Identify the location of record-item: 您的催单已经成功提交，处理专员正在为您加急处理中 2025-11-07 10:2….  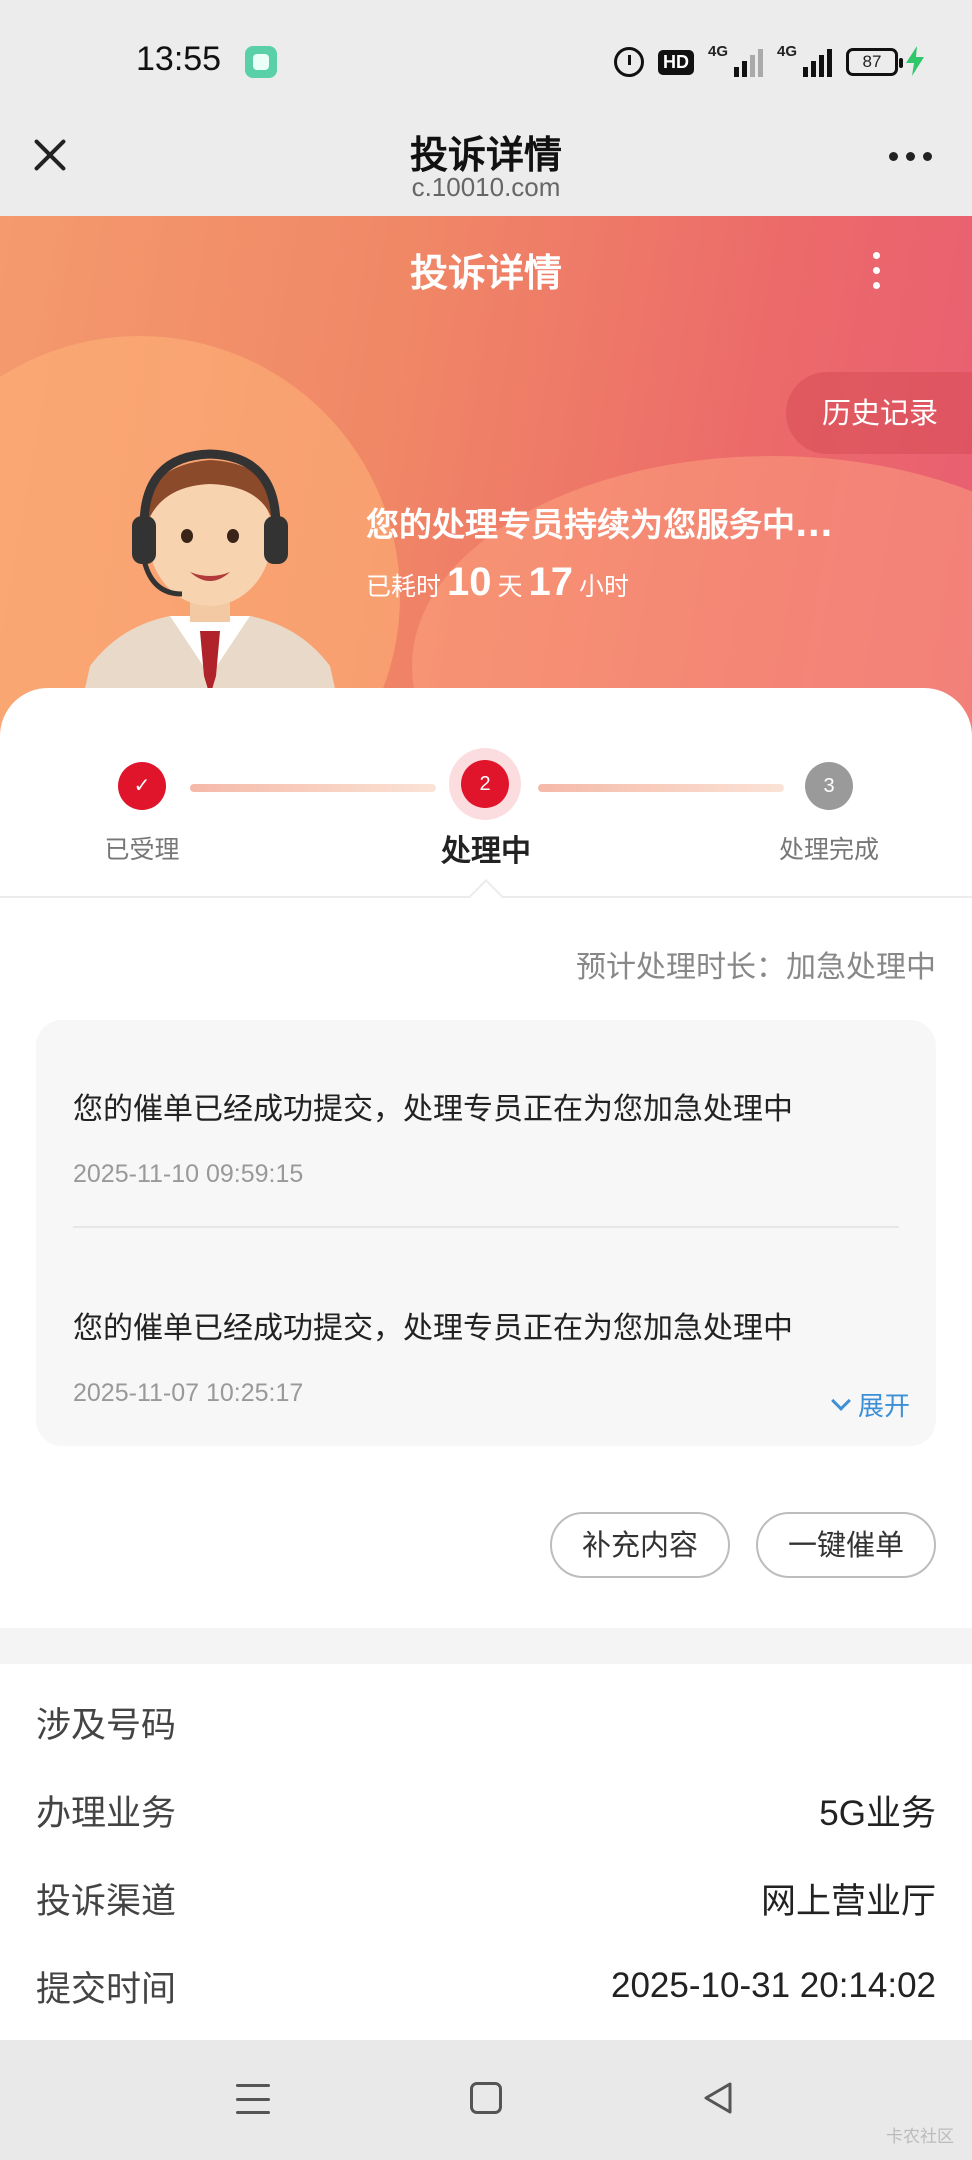
(433, 1355).